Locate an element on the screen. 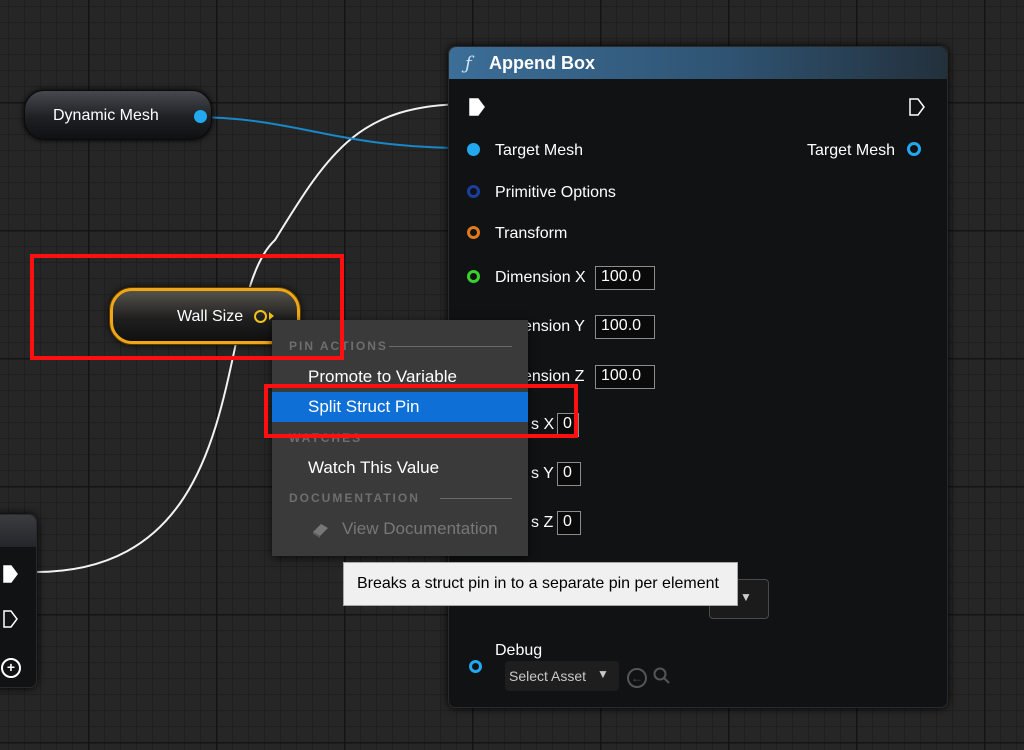  select-asset-dropdown: Select Asset ▼ is located at coordinates (562, 676).